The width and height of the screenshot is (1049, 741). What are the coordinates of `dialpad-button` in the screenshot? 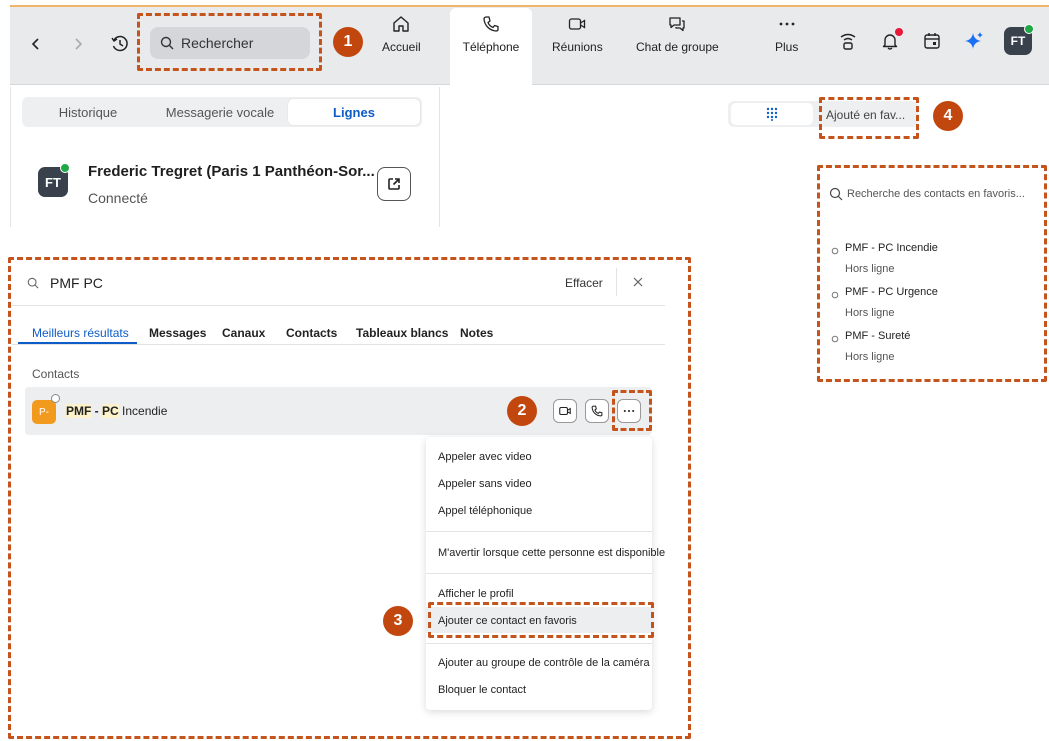 It's located at (772, 114).